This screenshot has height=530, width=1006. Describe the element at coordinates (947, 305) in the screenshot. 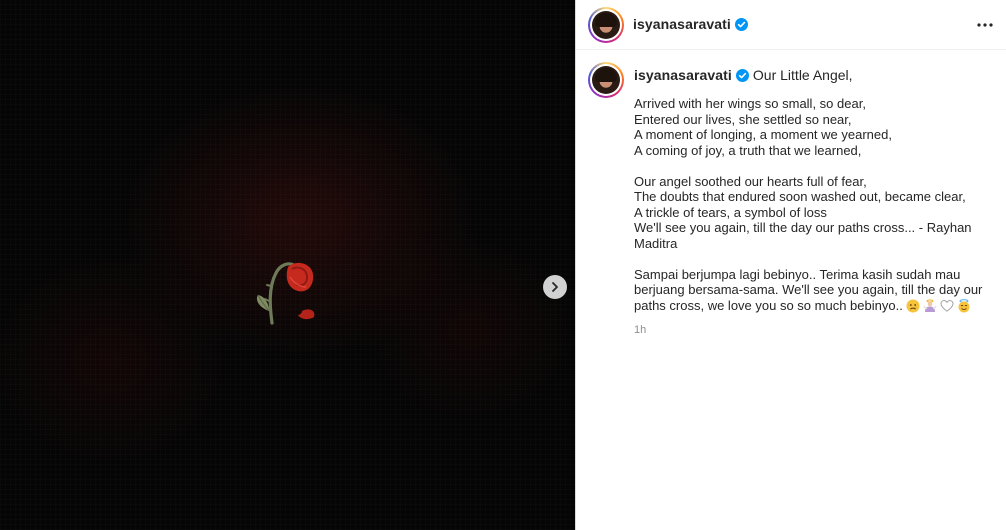

I see `white-heart-emoji-icon` at that location.